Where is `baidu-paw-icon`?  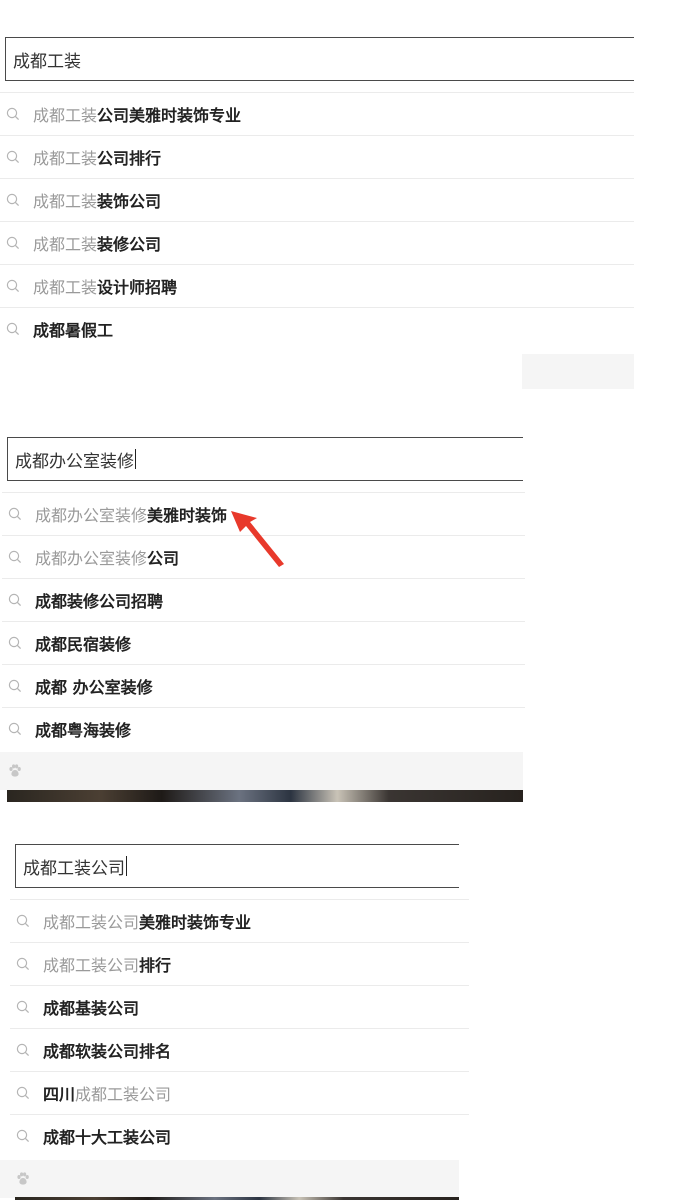 baidu-paw-icon is located at coordinates (23, 1178).